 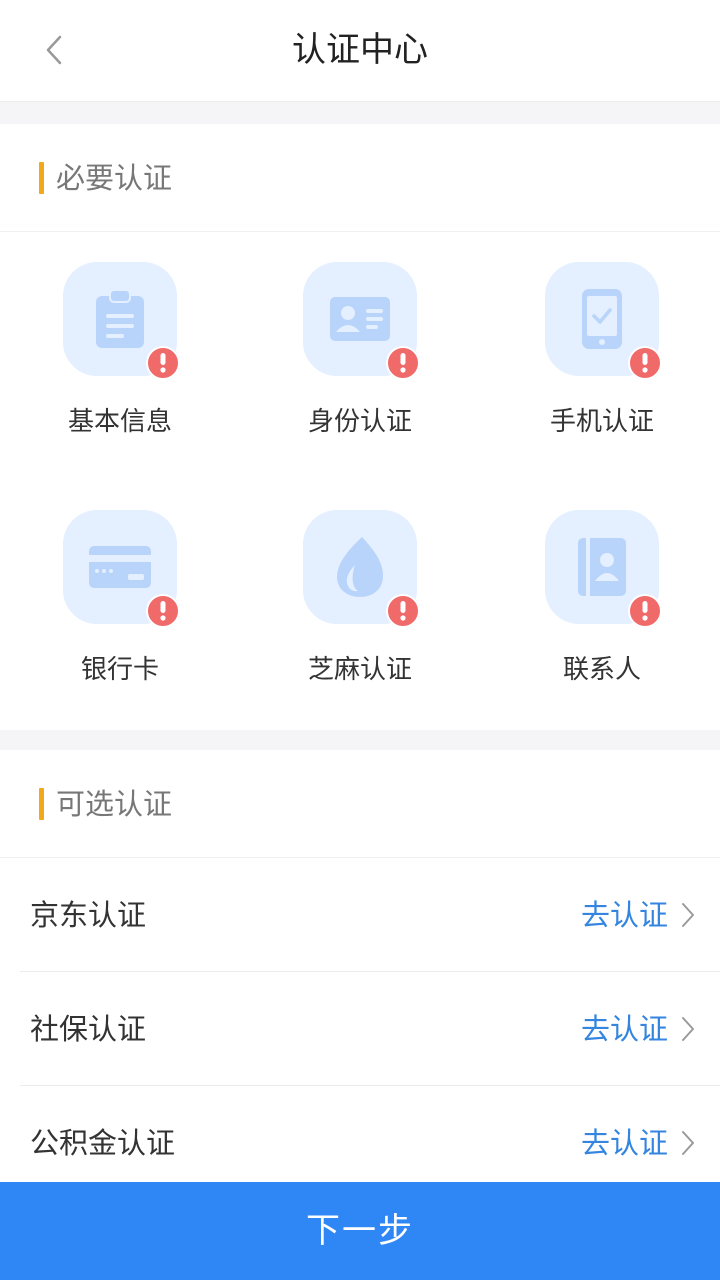 I want to click on auth-item-label: 身份认证, so click(x=359, y=422).